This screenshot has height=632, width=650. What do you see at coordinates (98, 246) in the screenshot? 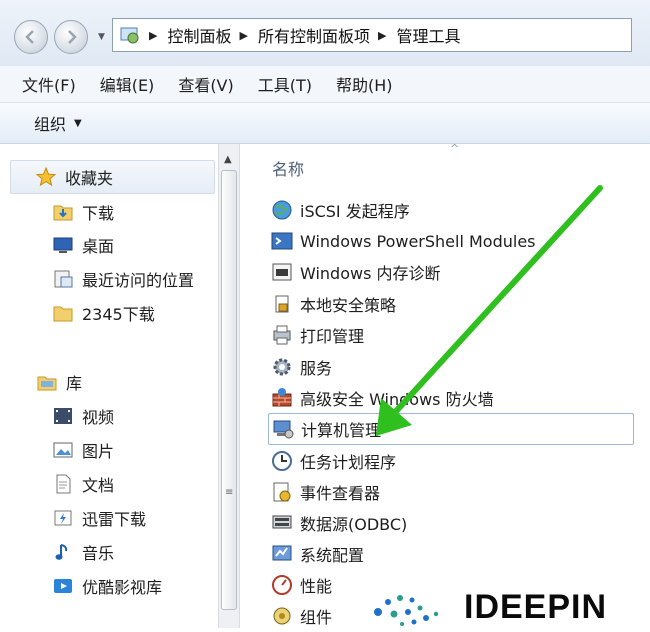
I see `nav-item-label: 桌面` at bounding box center [98, 246].